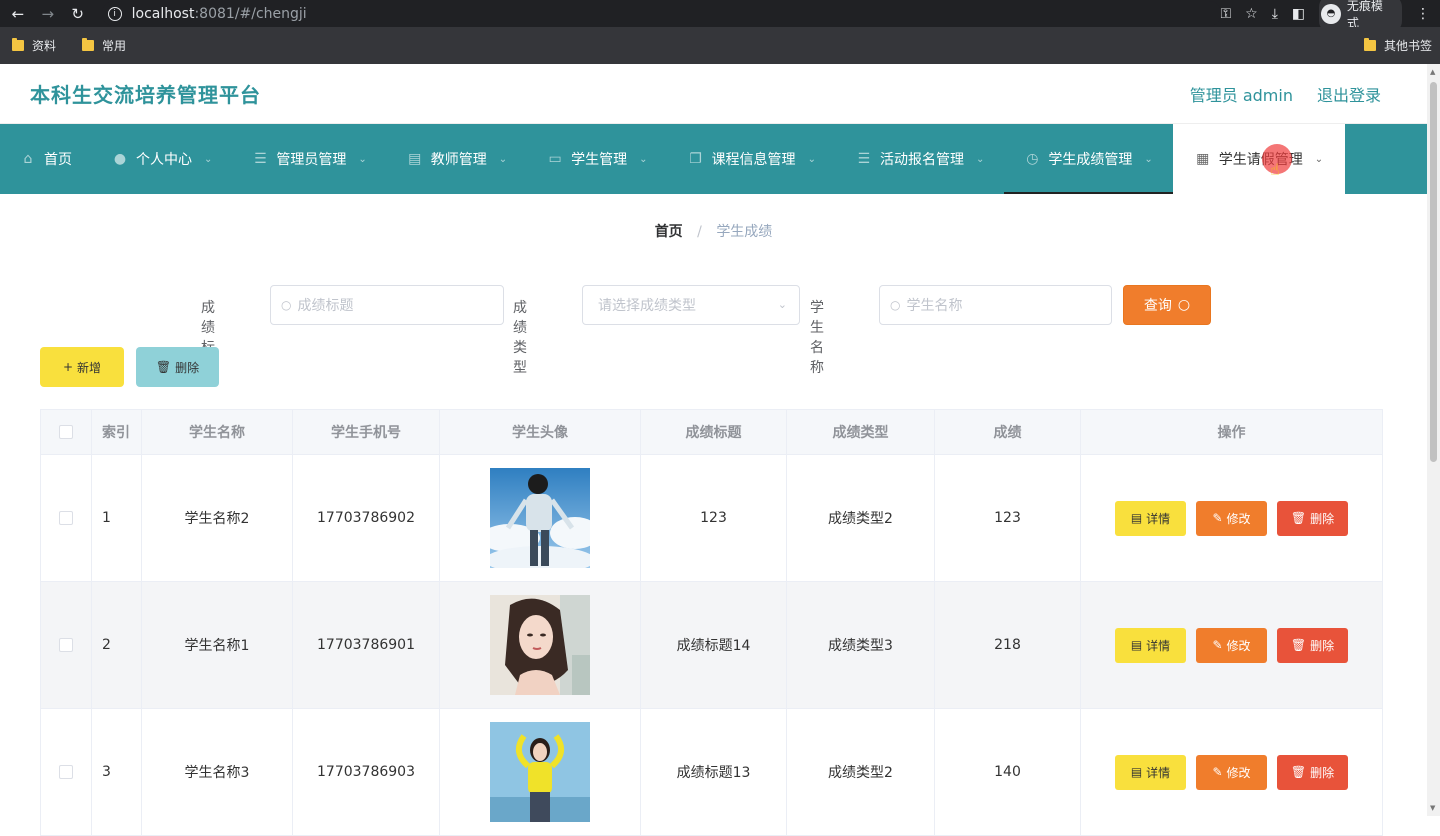 Image resolution: width=1440 pixels, height=836 pixels. I want to click on input-placeholder: 成绩标题, so click(325, 306).